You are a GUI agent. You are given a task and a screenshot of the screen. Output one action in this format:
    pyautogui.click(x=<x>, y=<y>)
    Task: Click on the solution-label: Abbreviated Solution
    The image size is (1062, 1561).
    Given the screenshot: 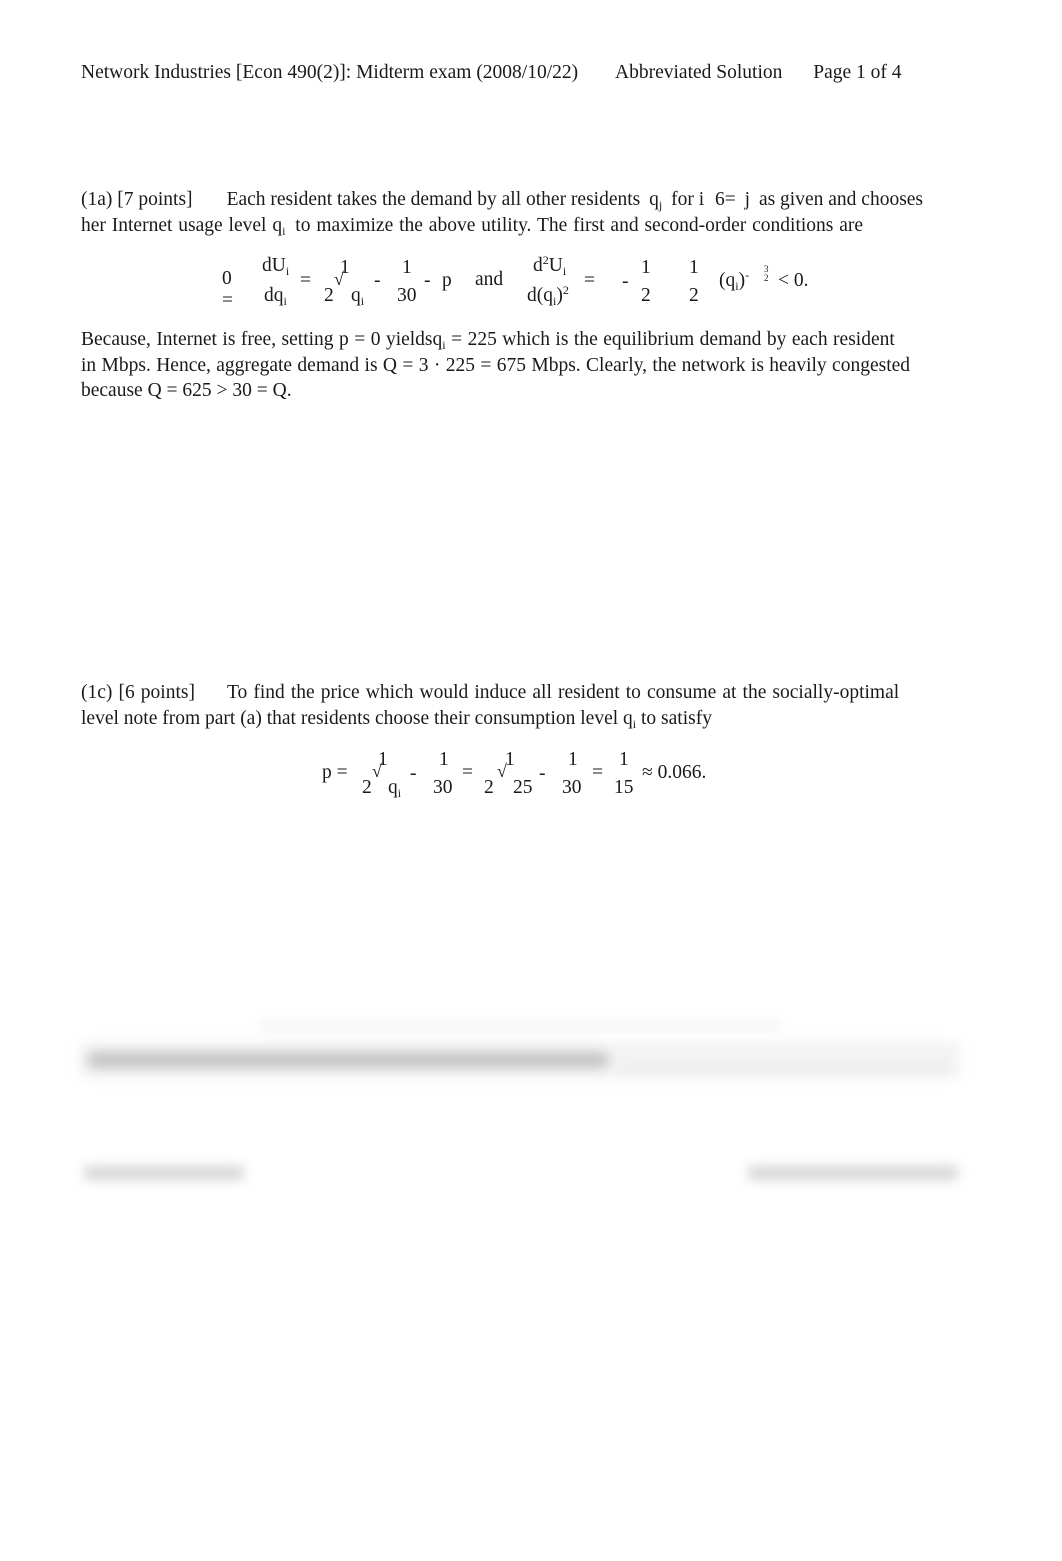 What is the action you would take?
    pyautogui.click(x=699, y=72)
    